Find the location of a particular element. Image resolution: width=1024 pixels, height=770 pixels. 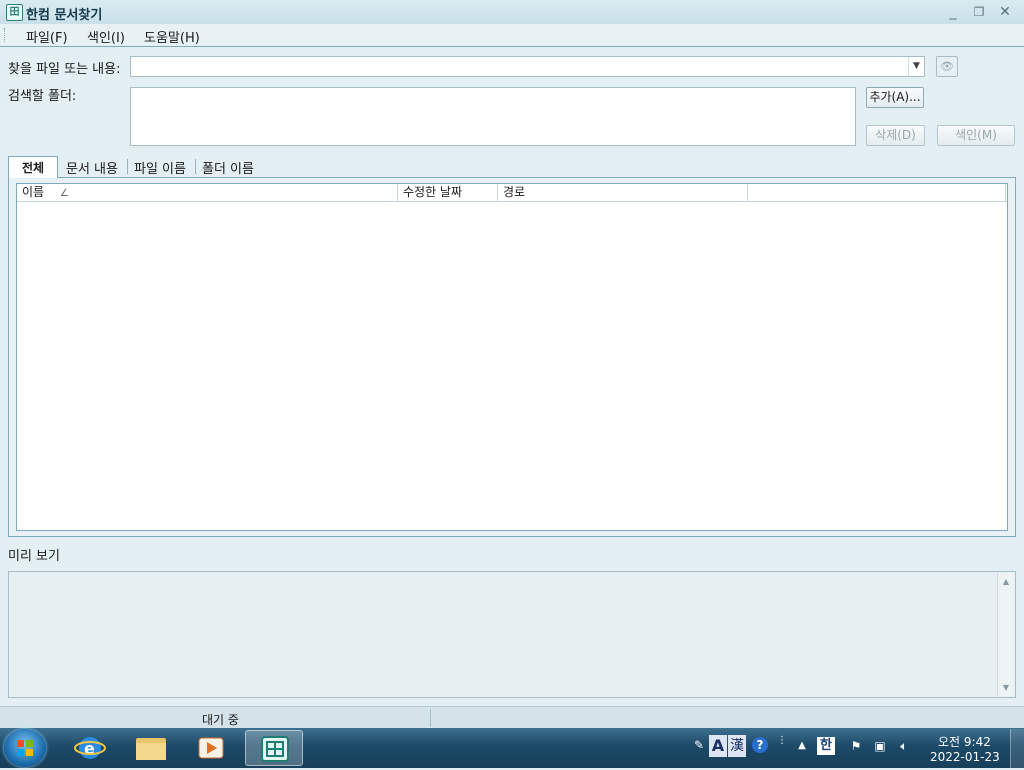

search-label: 찾을 파일 또는 내용: is located at coordinates (64, 69).